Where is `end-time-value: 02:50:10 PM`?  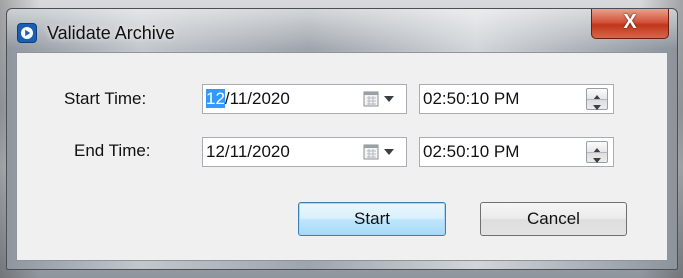
end-time-value: 02:50:10 PM is located at coordinates (471, 151).